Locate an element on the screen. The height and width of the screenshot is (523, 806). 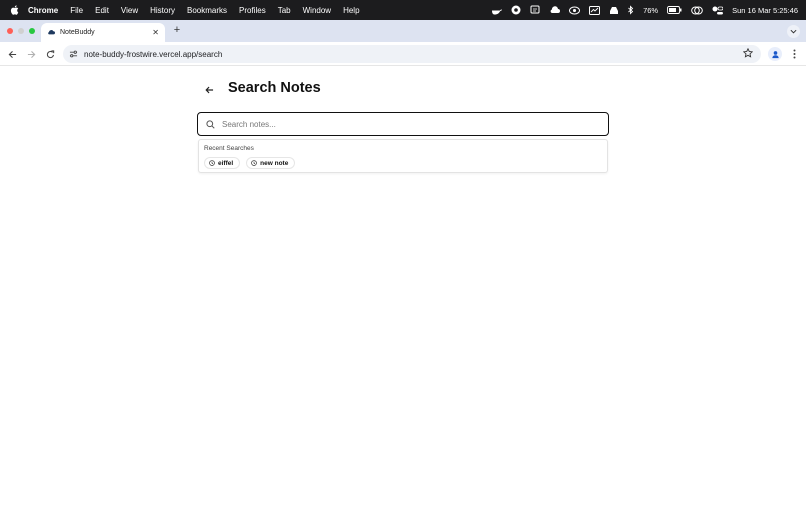
url-text: note-buddy-frostwire.vercel.app/search is located at coordinates (422, 54).